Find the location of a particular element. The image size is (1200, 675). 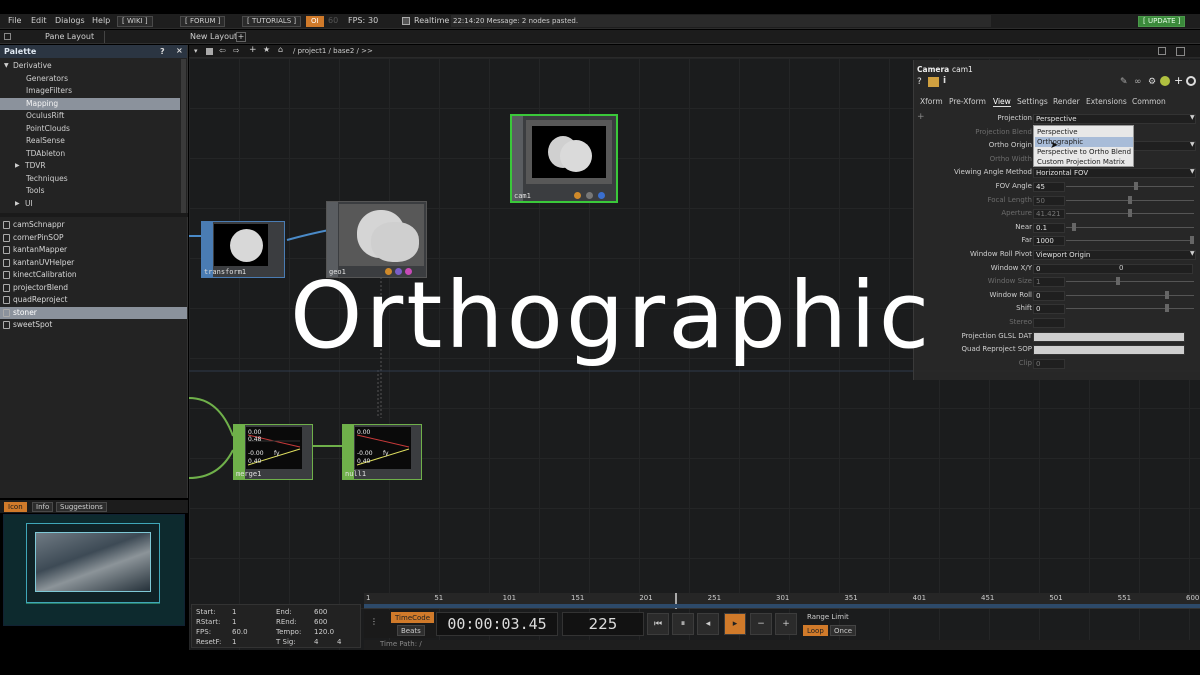

dropdown-option: Custom Projection Matrix is located at coordinates (1084, 162).